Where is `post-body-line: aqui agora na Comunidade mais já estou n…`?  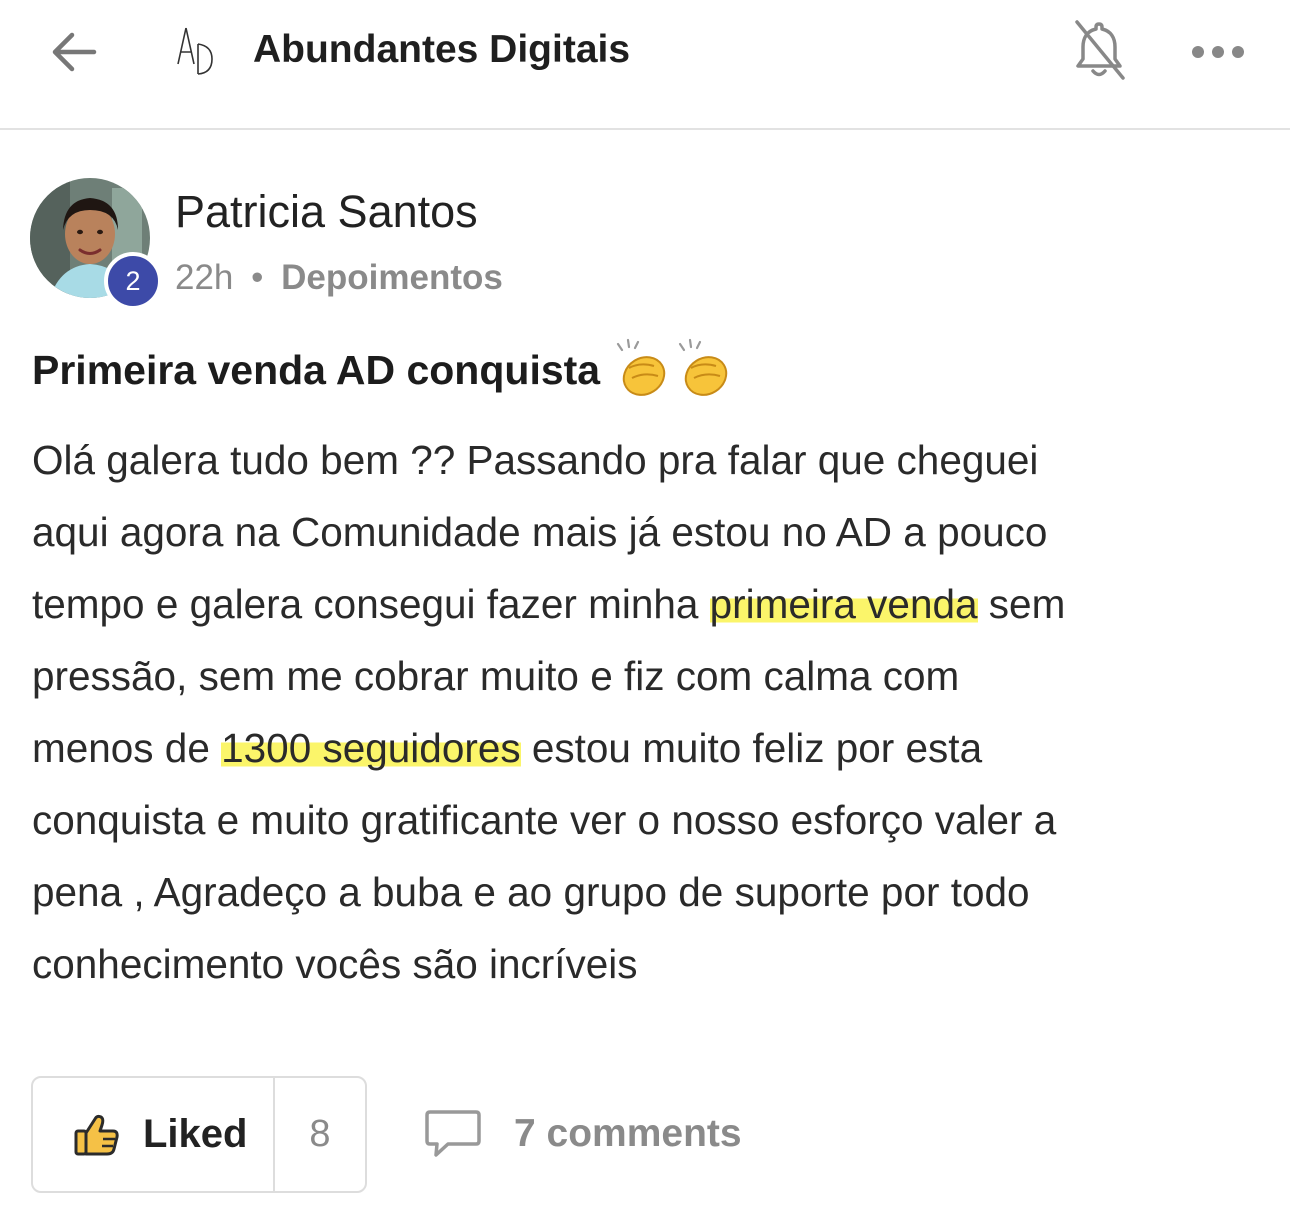 post-body-line: aqui agora na Comunidade mais já estou n… is located at coordinates (649, 532).